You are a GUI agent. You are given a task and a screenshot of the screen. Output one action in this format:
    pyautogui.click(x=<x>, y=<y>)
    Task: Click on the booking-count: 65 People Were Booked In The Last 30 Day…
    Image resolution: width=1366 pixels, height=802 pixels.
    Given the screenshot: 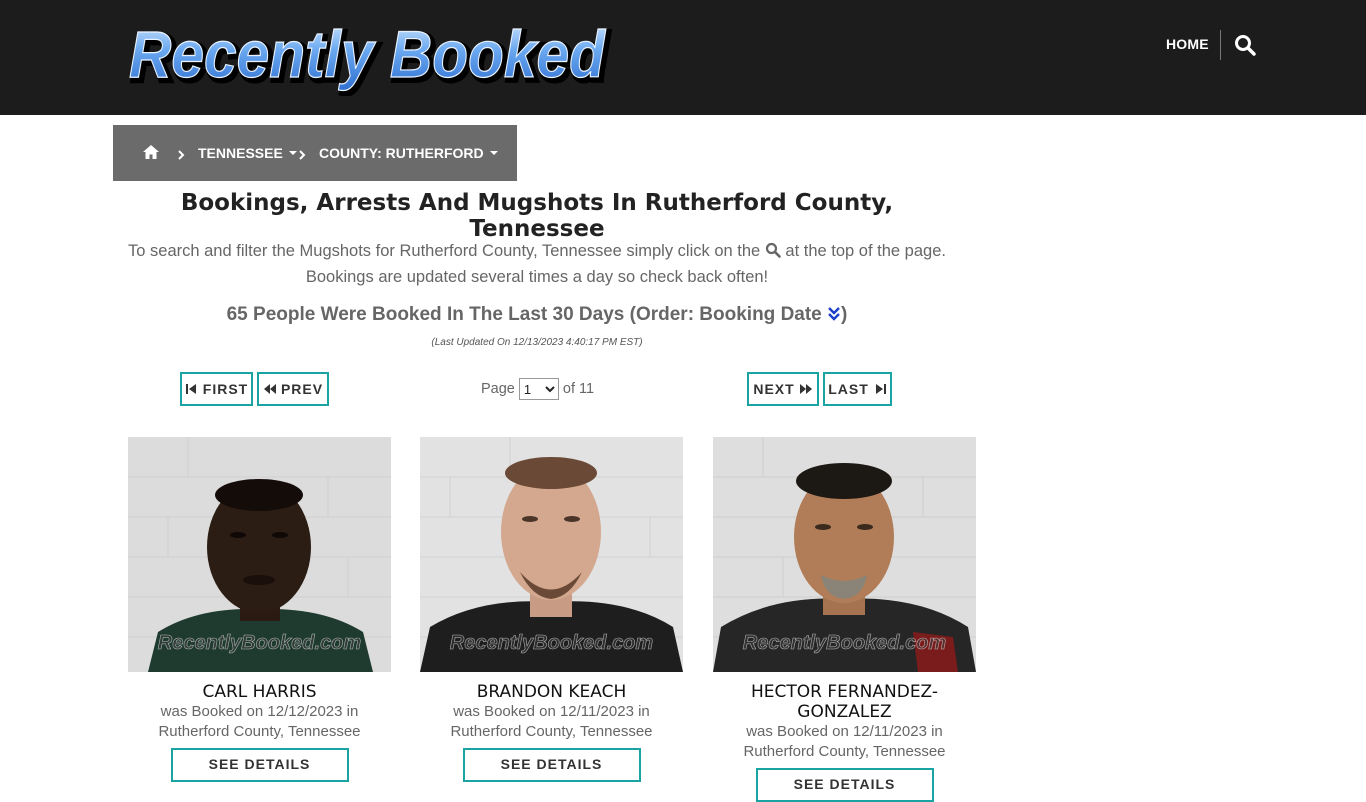 What is the action you would take?
    pyautogui.click(x=537, y=315)
    